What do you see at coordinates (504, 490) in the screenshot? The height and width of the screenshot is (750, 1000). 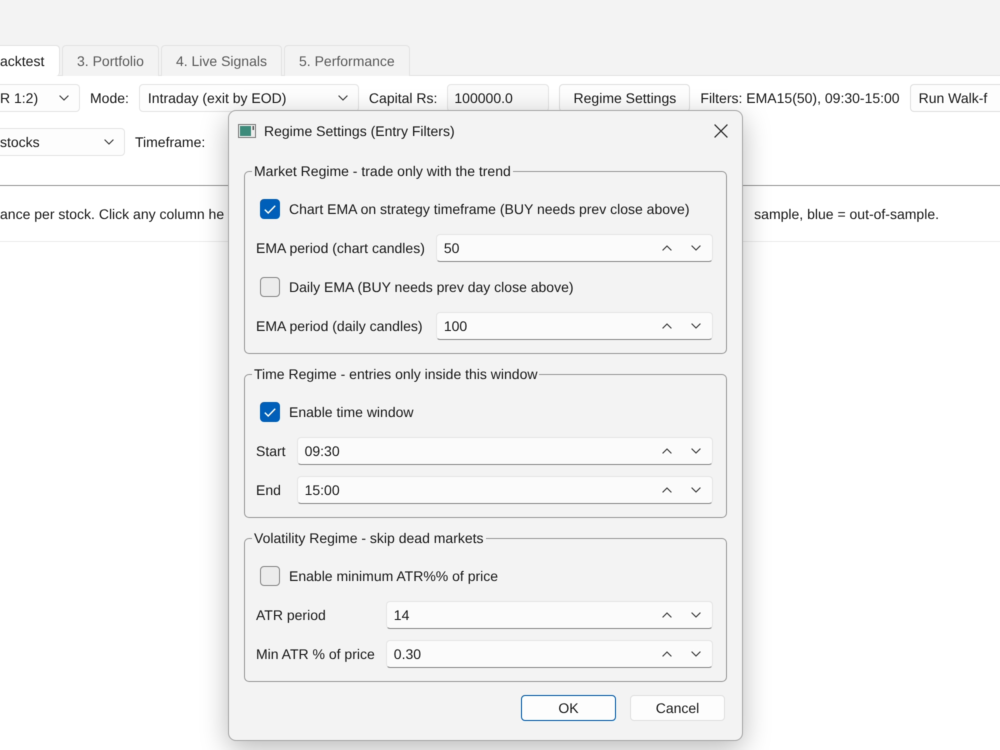 I see `spin-box: 15:00` at bounding box center [504, 490].